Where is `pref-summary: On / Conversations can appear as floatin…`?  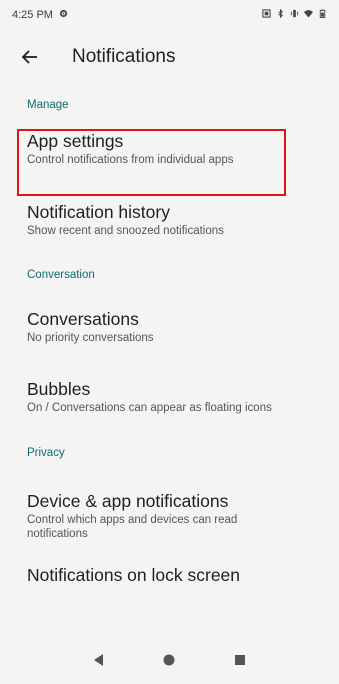 pref-summary: On / Conversations can appear as floatin… is located at coordinates (149, 408).